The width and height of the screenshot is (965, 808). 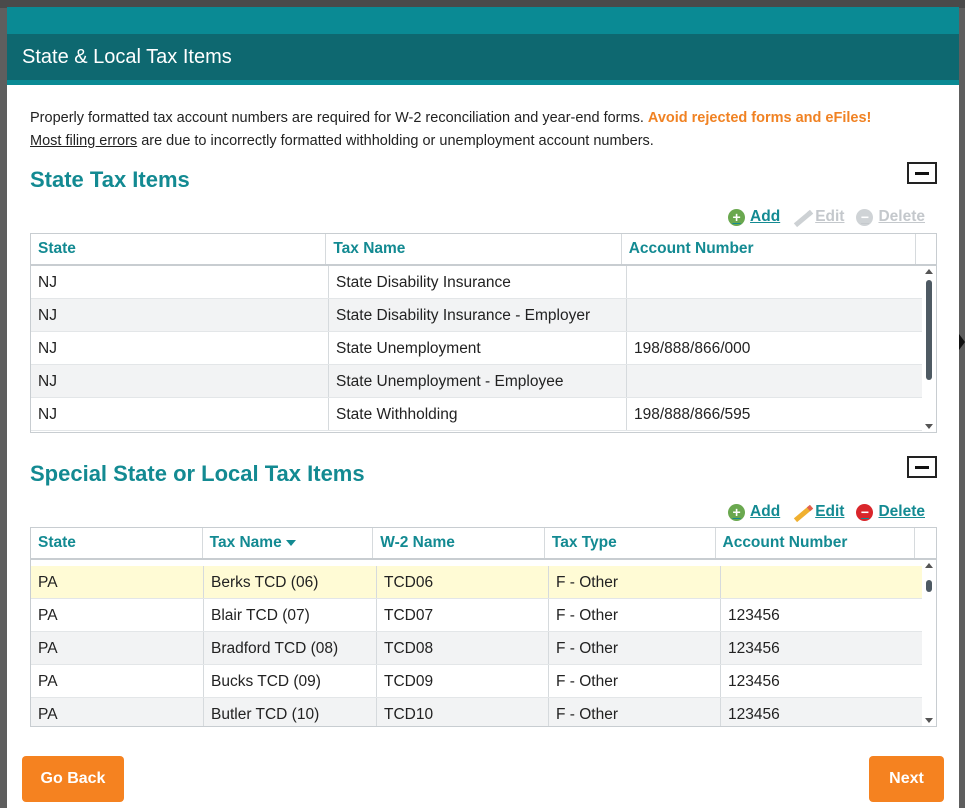 I want to click on special-actions: + Add Edit − Delete, so click(x=826, y=512).